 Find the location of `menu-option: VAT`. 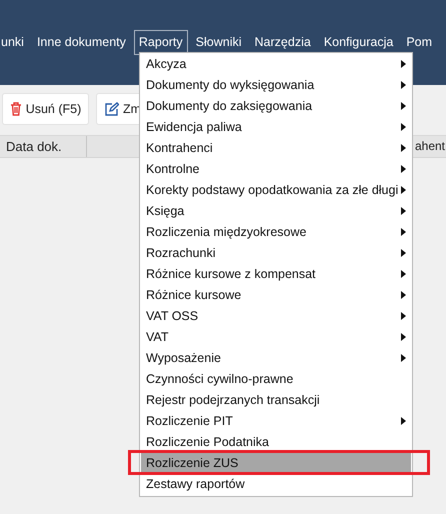

menu-option: VAT is located at coordinates (276, 336).